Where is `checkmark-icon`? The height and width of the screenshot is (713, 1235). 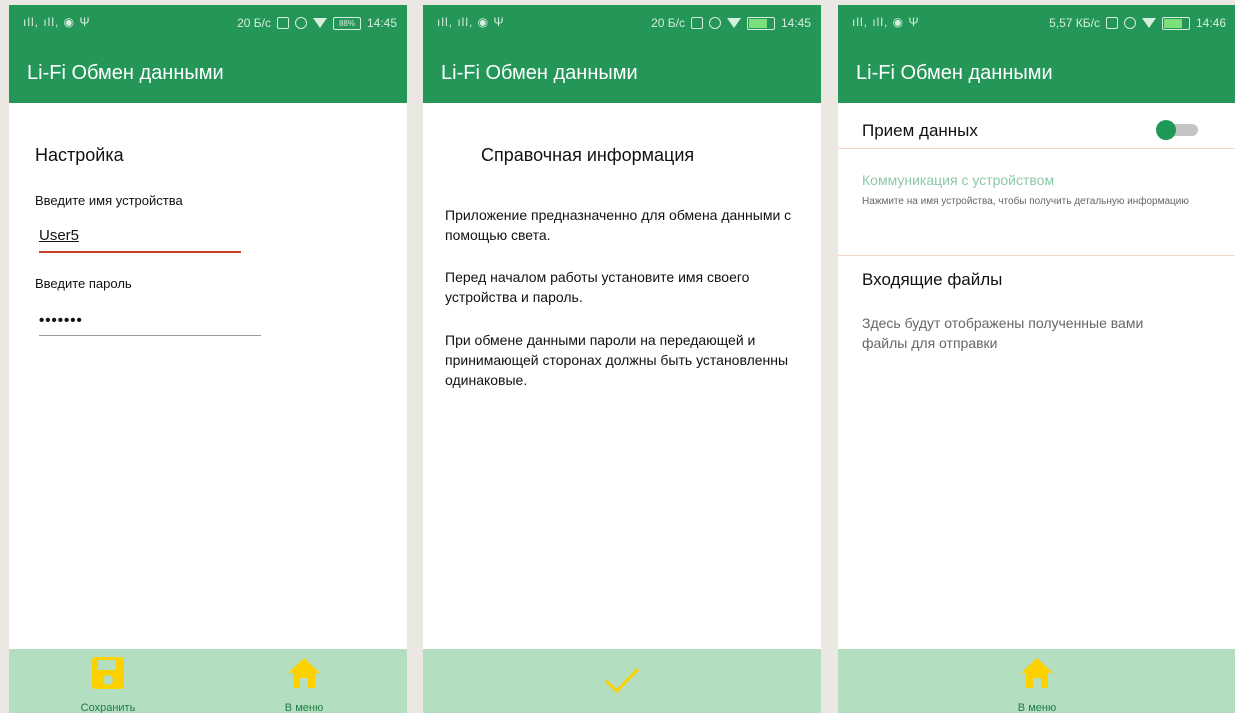
checkmark-icon is located at coordinates (622, 680).